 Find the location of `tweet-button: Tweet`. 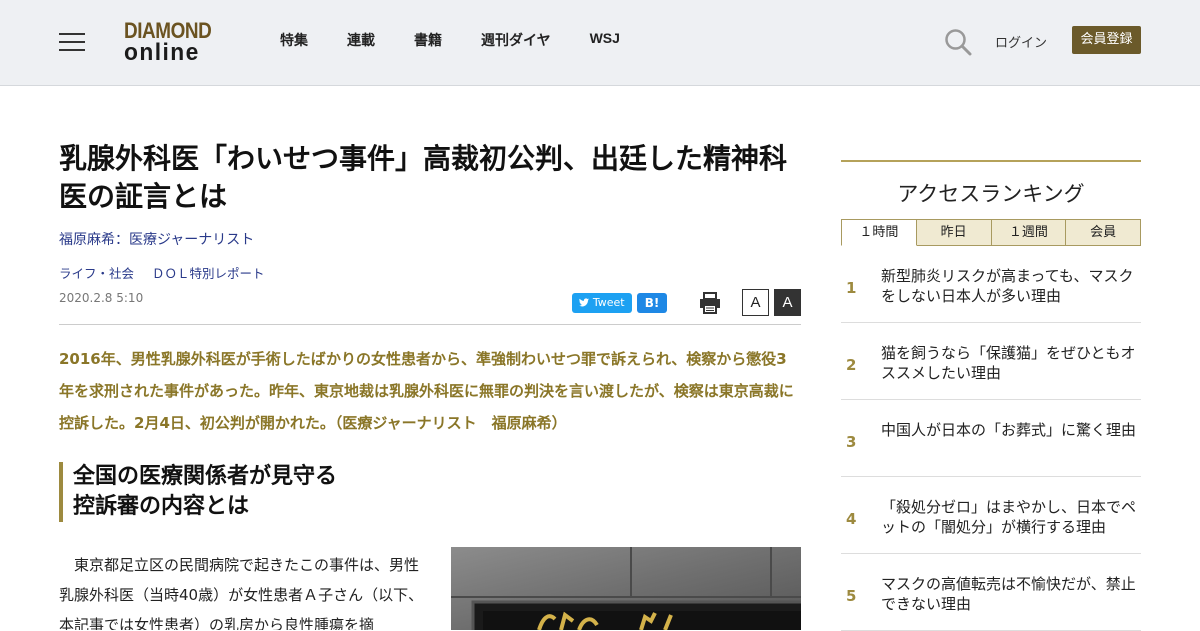

tweet-button: Tweet is located at coordinates (602, 303).